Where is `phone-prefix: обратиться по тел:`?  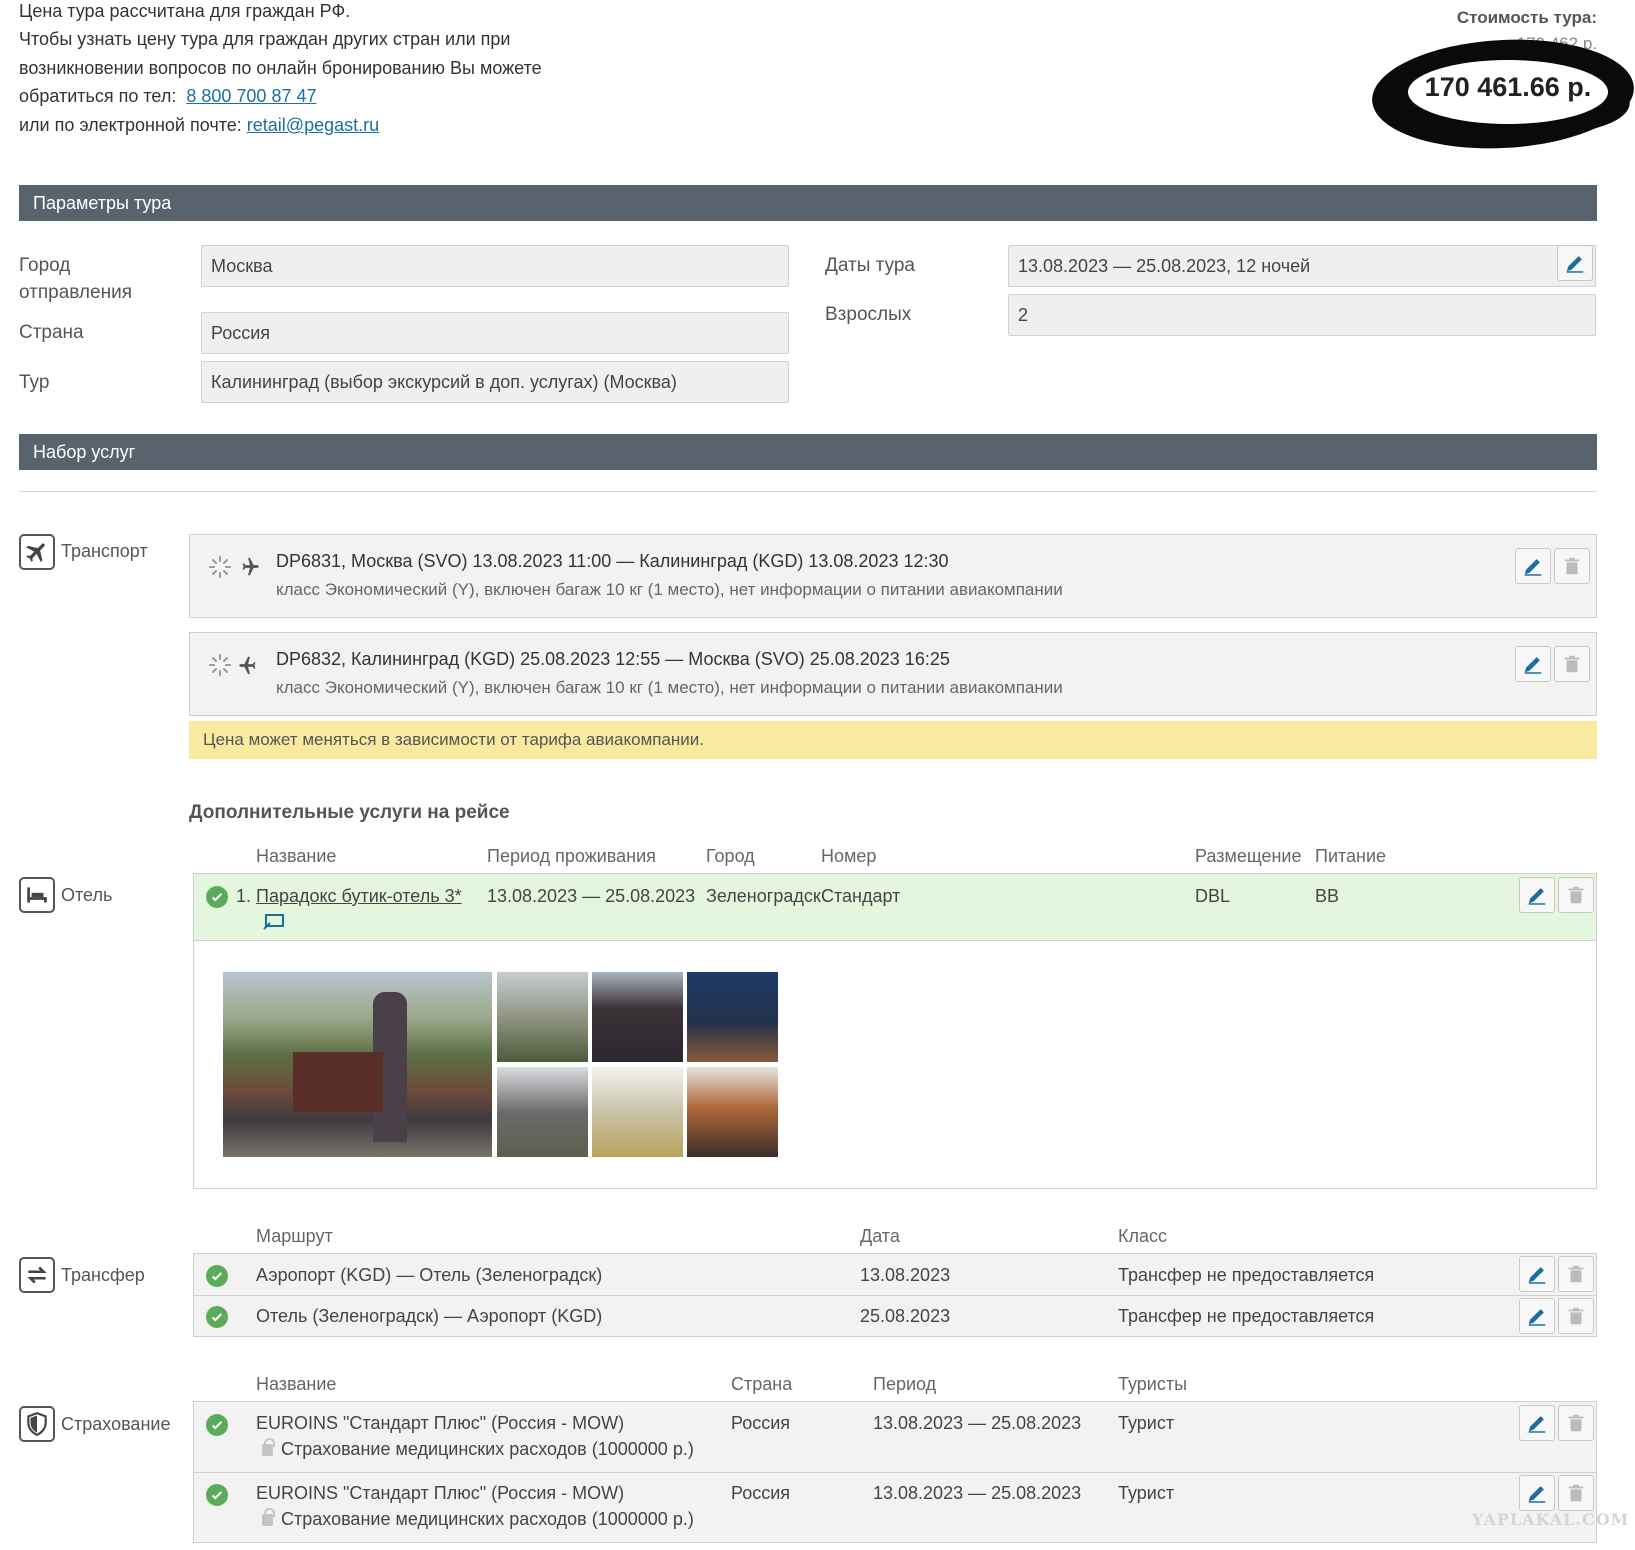 phone-prefix: обратиться по тел: is located at coordinates (98, 96).